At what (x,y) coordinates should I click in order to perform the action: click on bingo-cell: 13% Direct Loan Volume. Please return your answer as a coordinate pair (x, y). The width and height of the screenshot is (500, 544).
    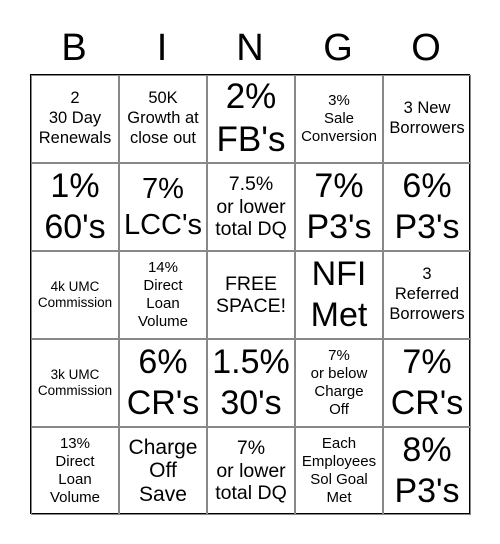
    Looking at the image, I should click on (75, 471).